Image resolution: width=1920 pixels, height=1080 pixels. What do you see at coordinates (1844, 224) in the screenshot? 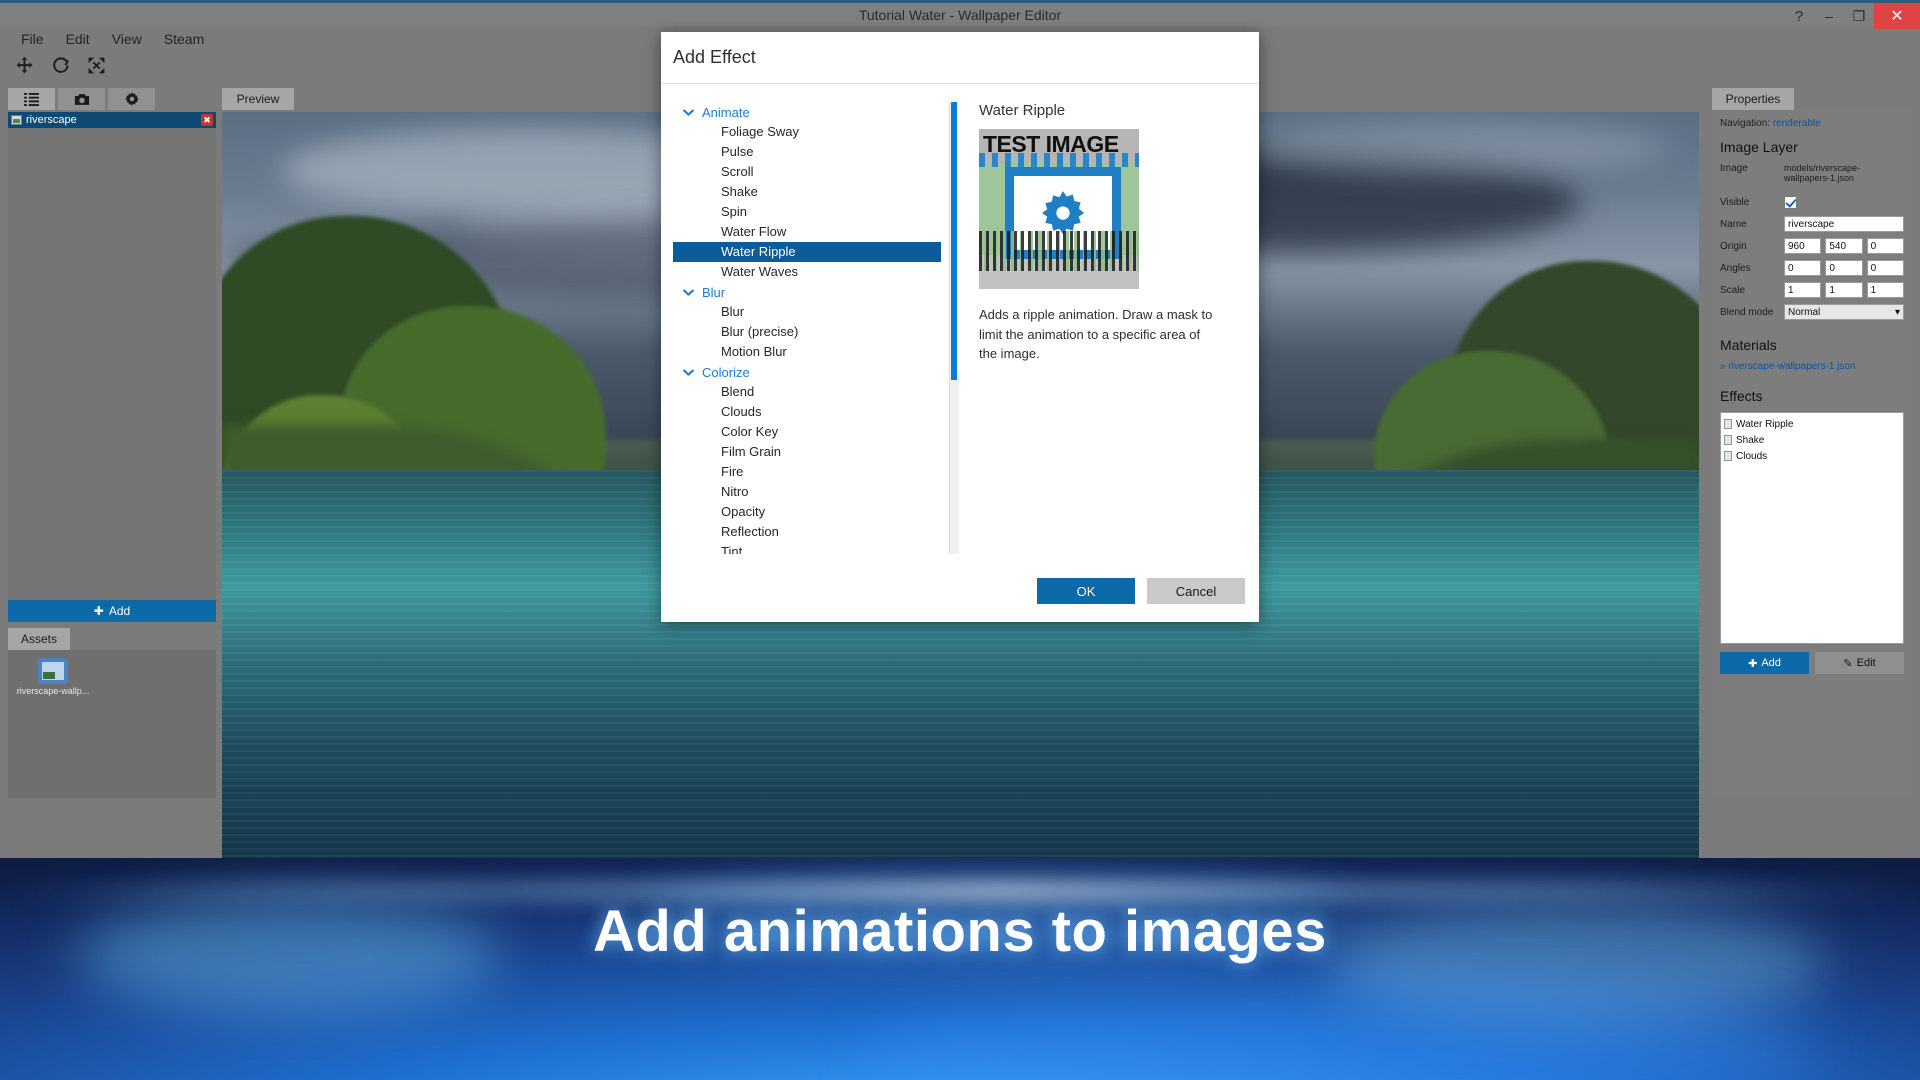
I see `name-input: riverscape` at bounding box center [1844, 224].